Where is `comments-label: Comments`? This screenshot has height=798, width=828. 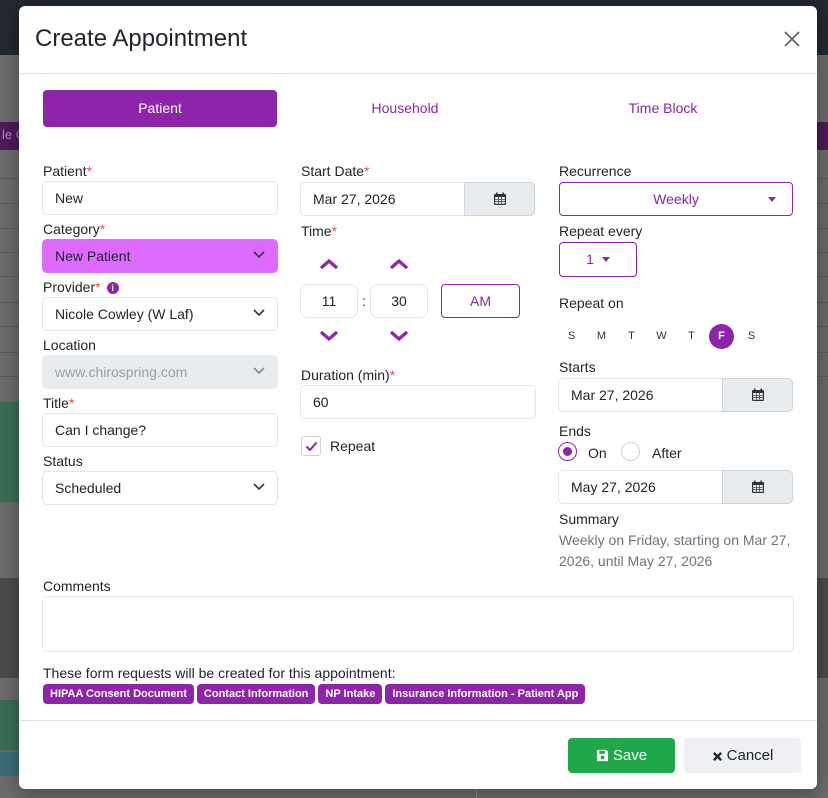 comments-label: Comments is located at coordinates (77, 586).